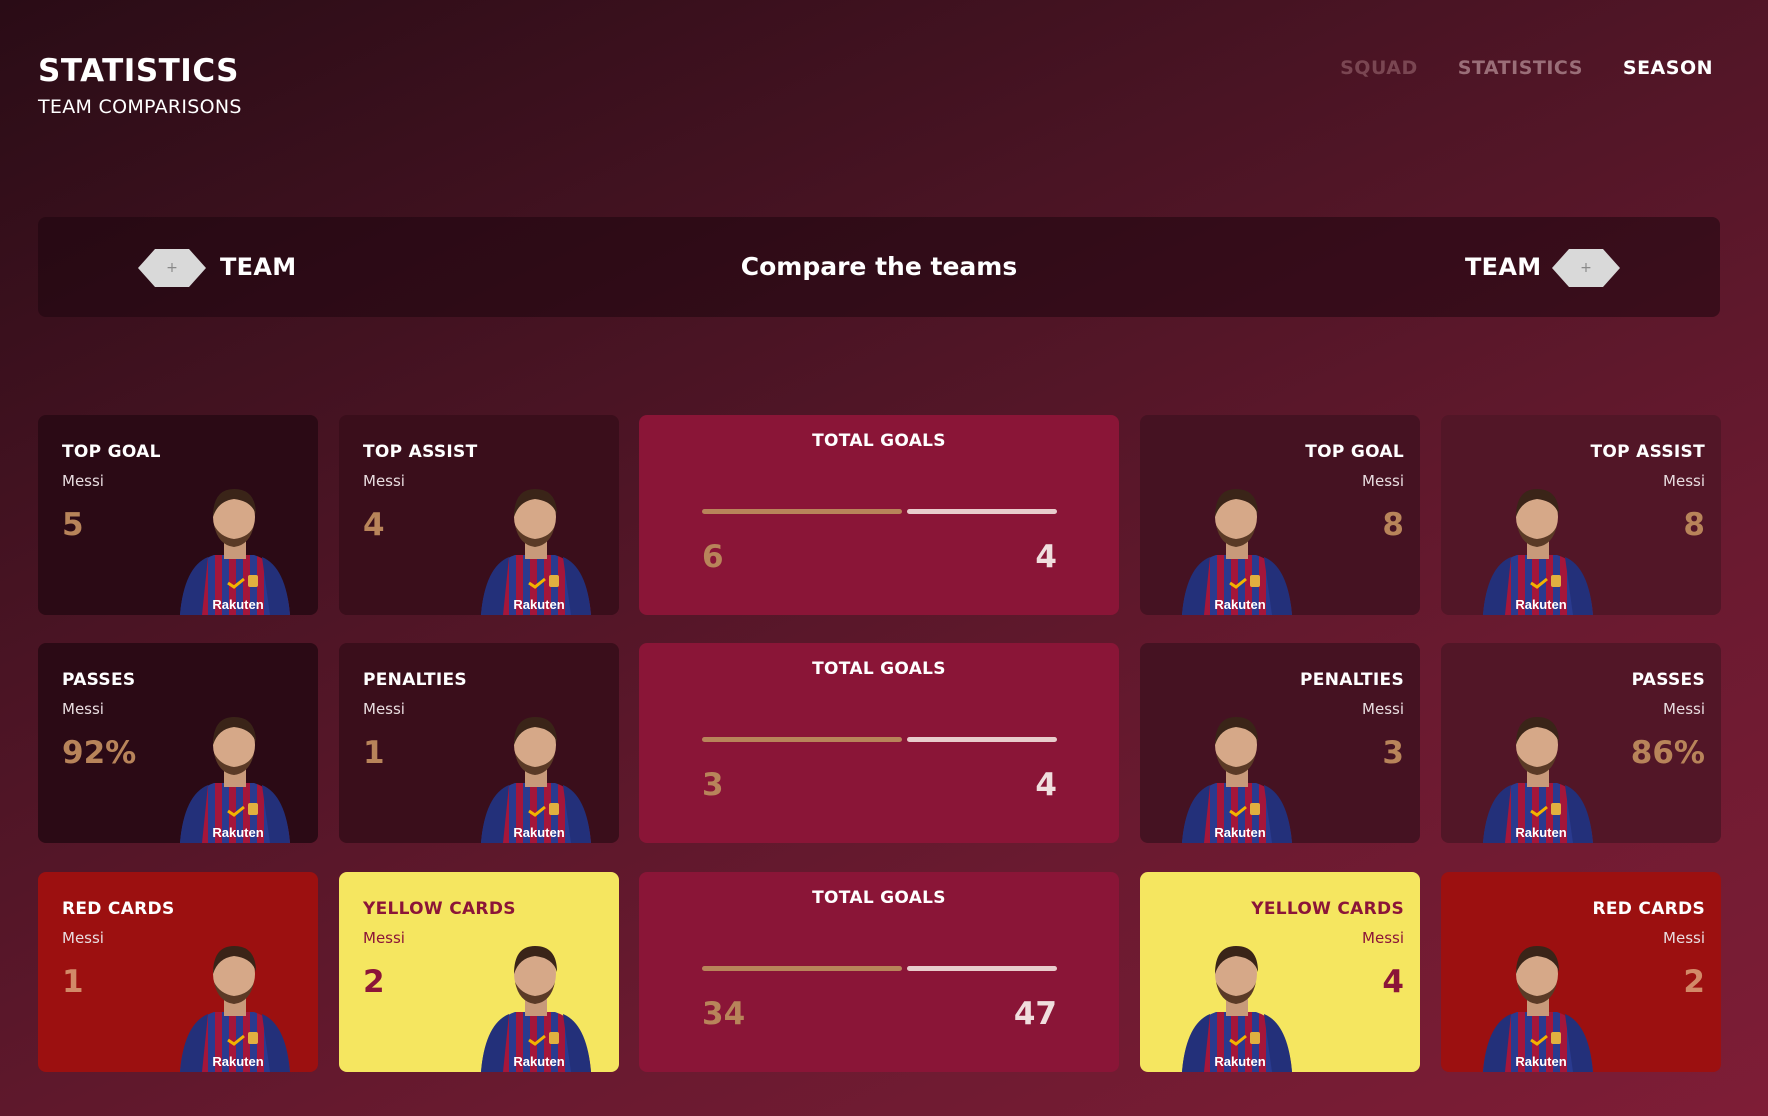 The height and width of the screenshot is (1116, 1768). I want to click on stat-card: Rakuten YELLOW CARDS Messi 4, so click(1280, 972).